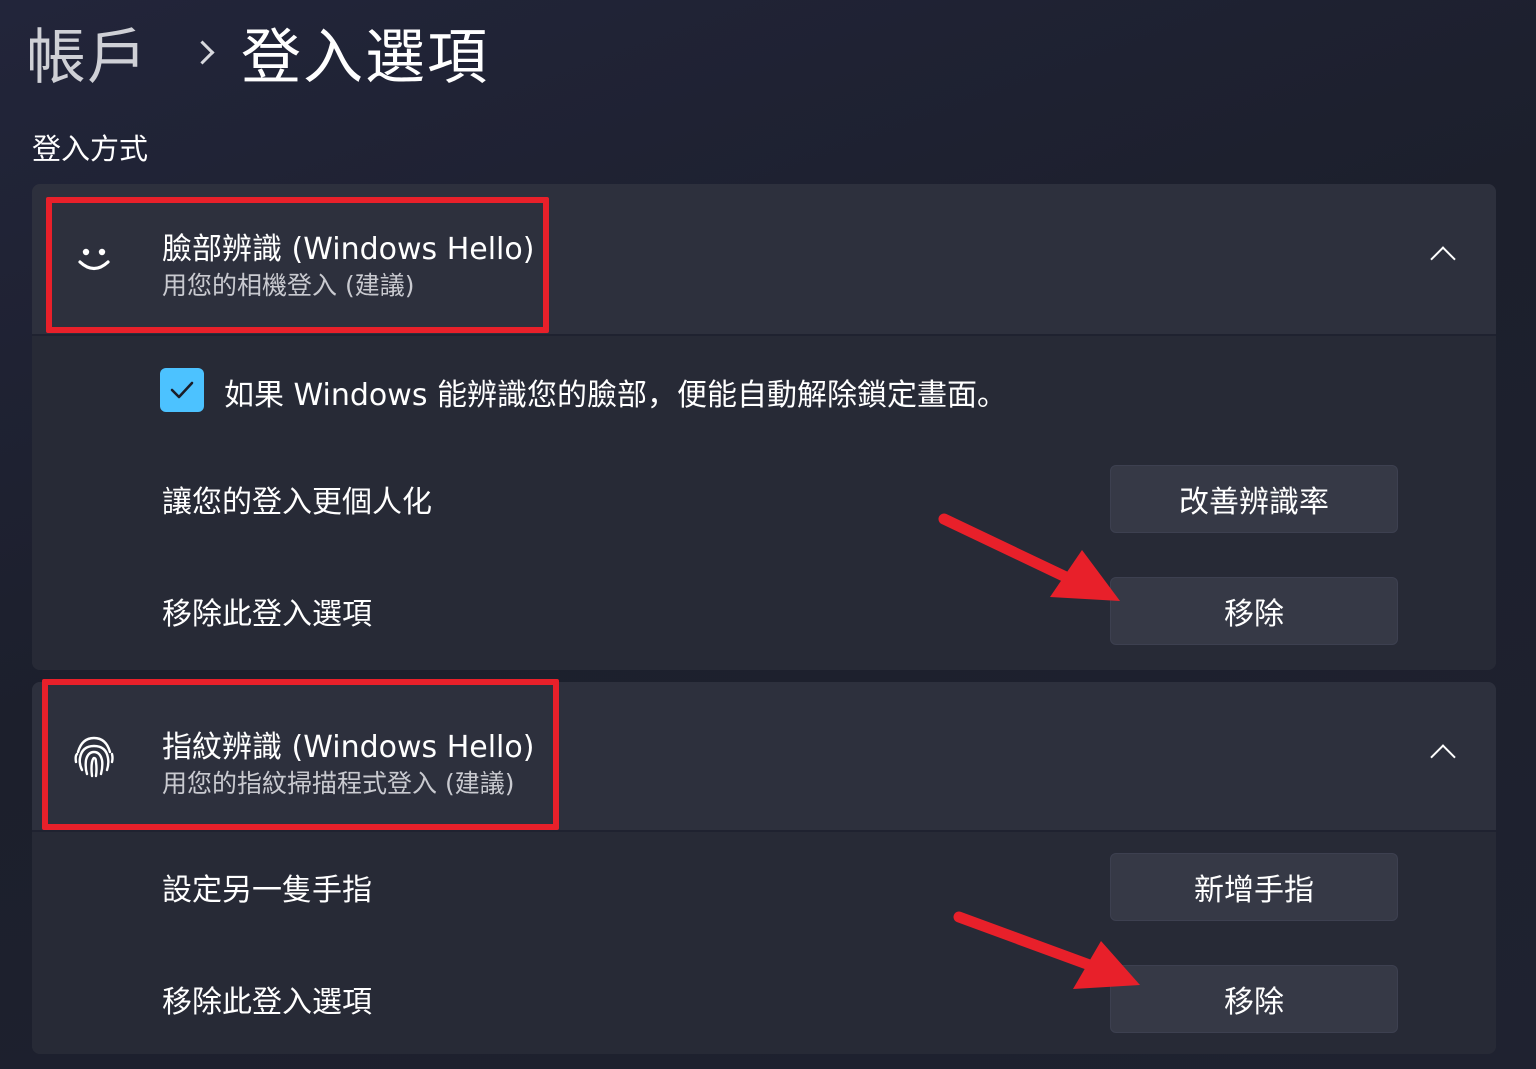 The height and width of the screenshot is (1069, 1536). What do you see at coordinates (267, 890) in the screenshot?
I see `add-finger-label: 設定另一隻手指` at bounding box center [267, 890].